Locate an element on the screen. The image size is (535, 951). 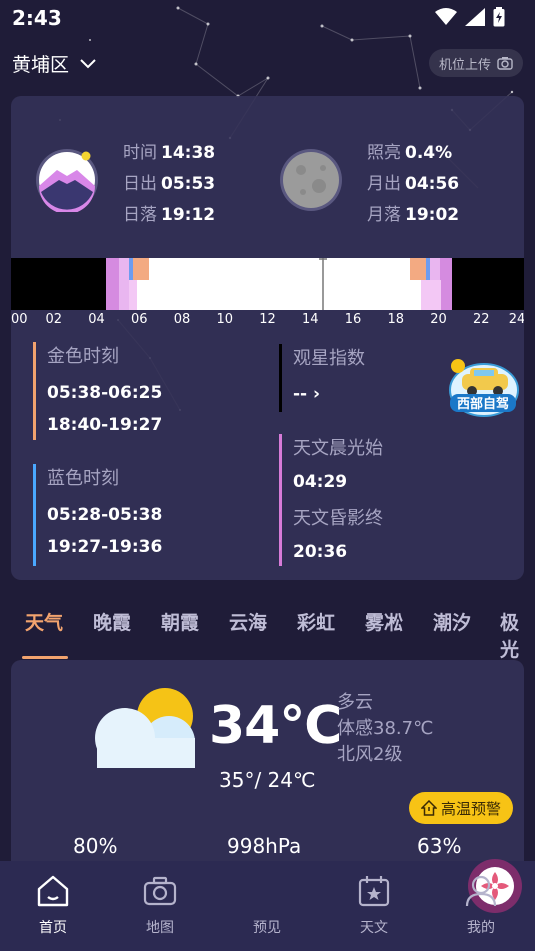
sunset-value: 19:12 is located at coordinates (188, 215).